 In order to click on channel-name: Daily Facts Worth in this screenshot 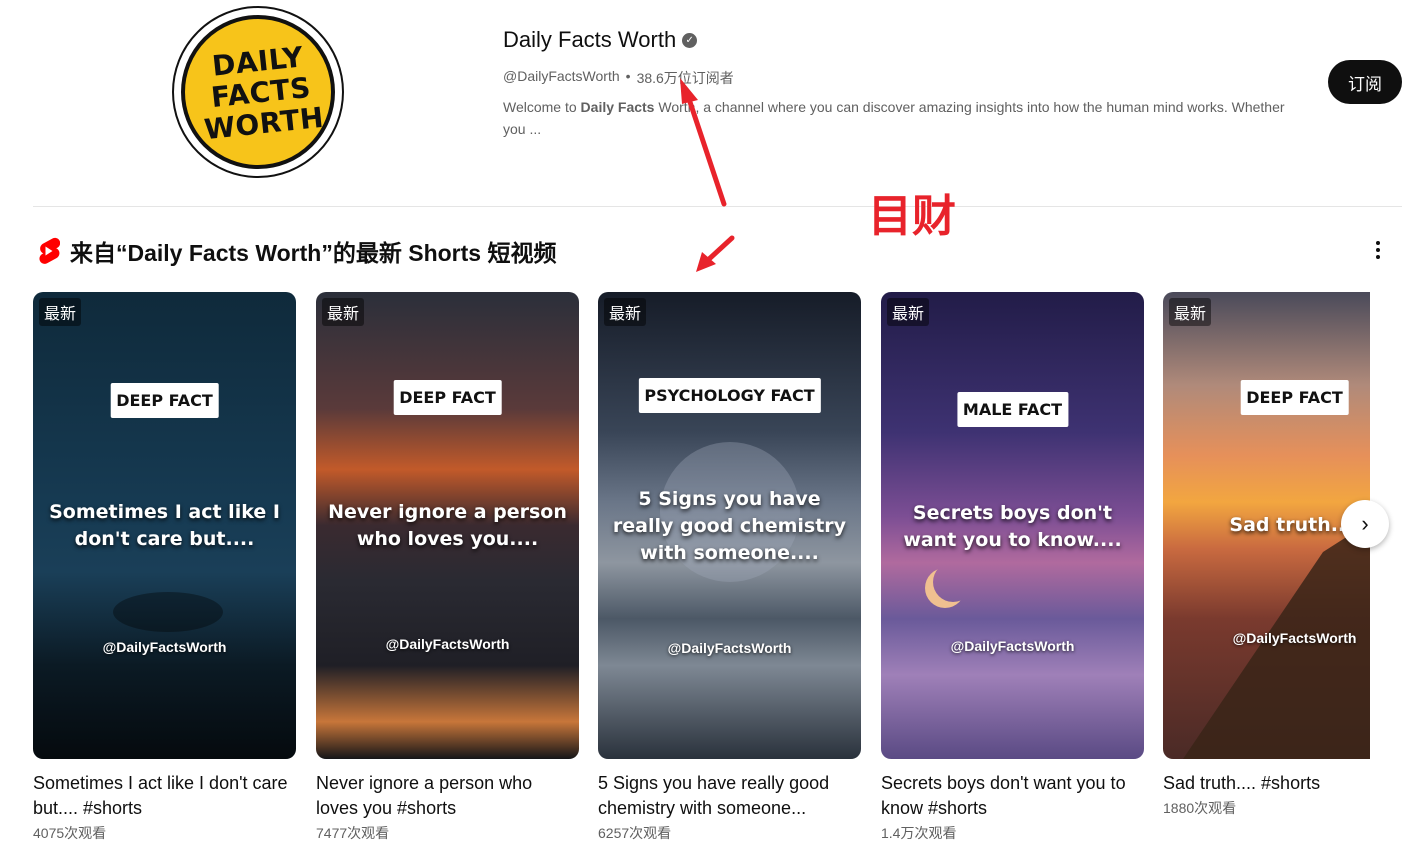, I will do `click(589, 40)`.